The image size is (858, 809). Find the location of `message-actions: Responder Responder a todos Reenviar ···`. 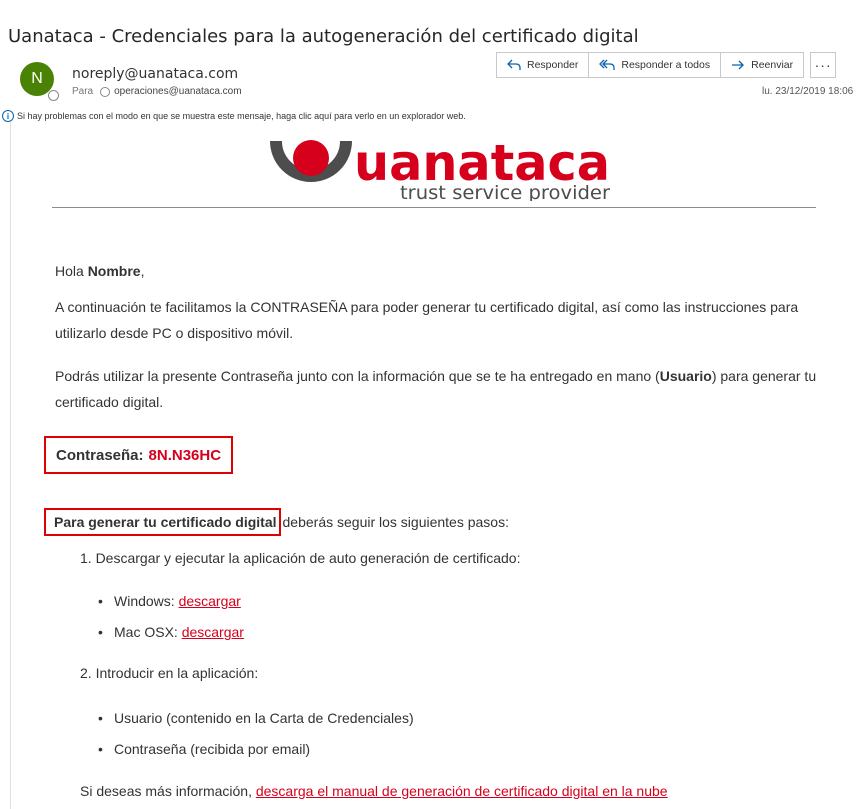

message-actions: Responder Responder a todos Reenviar ··· is located at coordinates (666, 65).